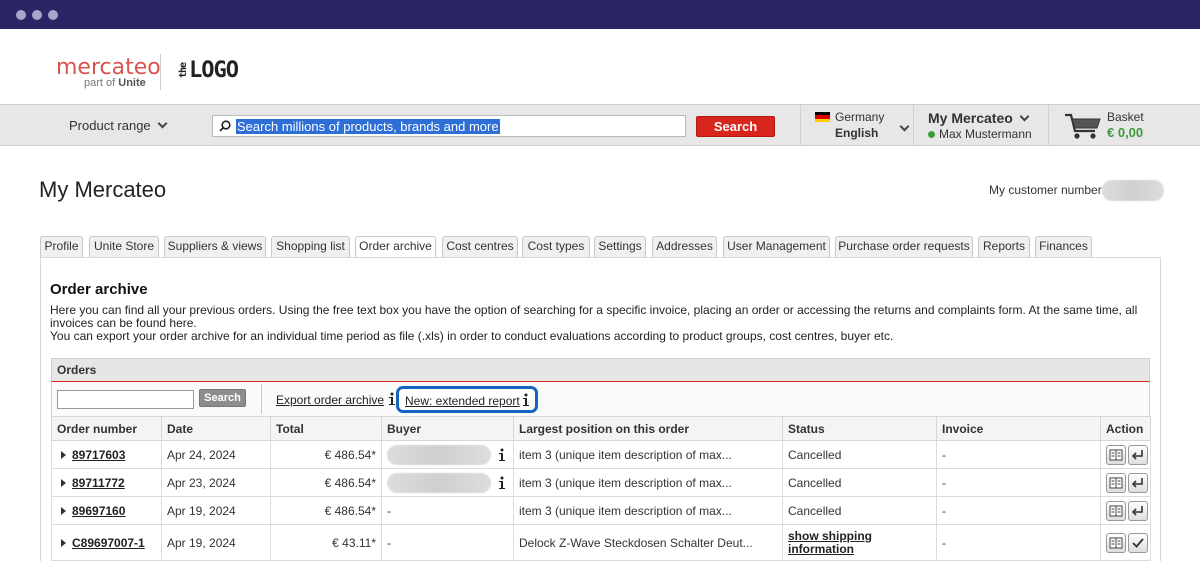 The image size is (1200, 561). What do you see at coordinates (310, 246) in the screenshot?
I see `tab-shopping-list: Shopping list` at bounding box center [310, 246].